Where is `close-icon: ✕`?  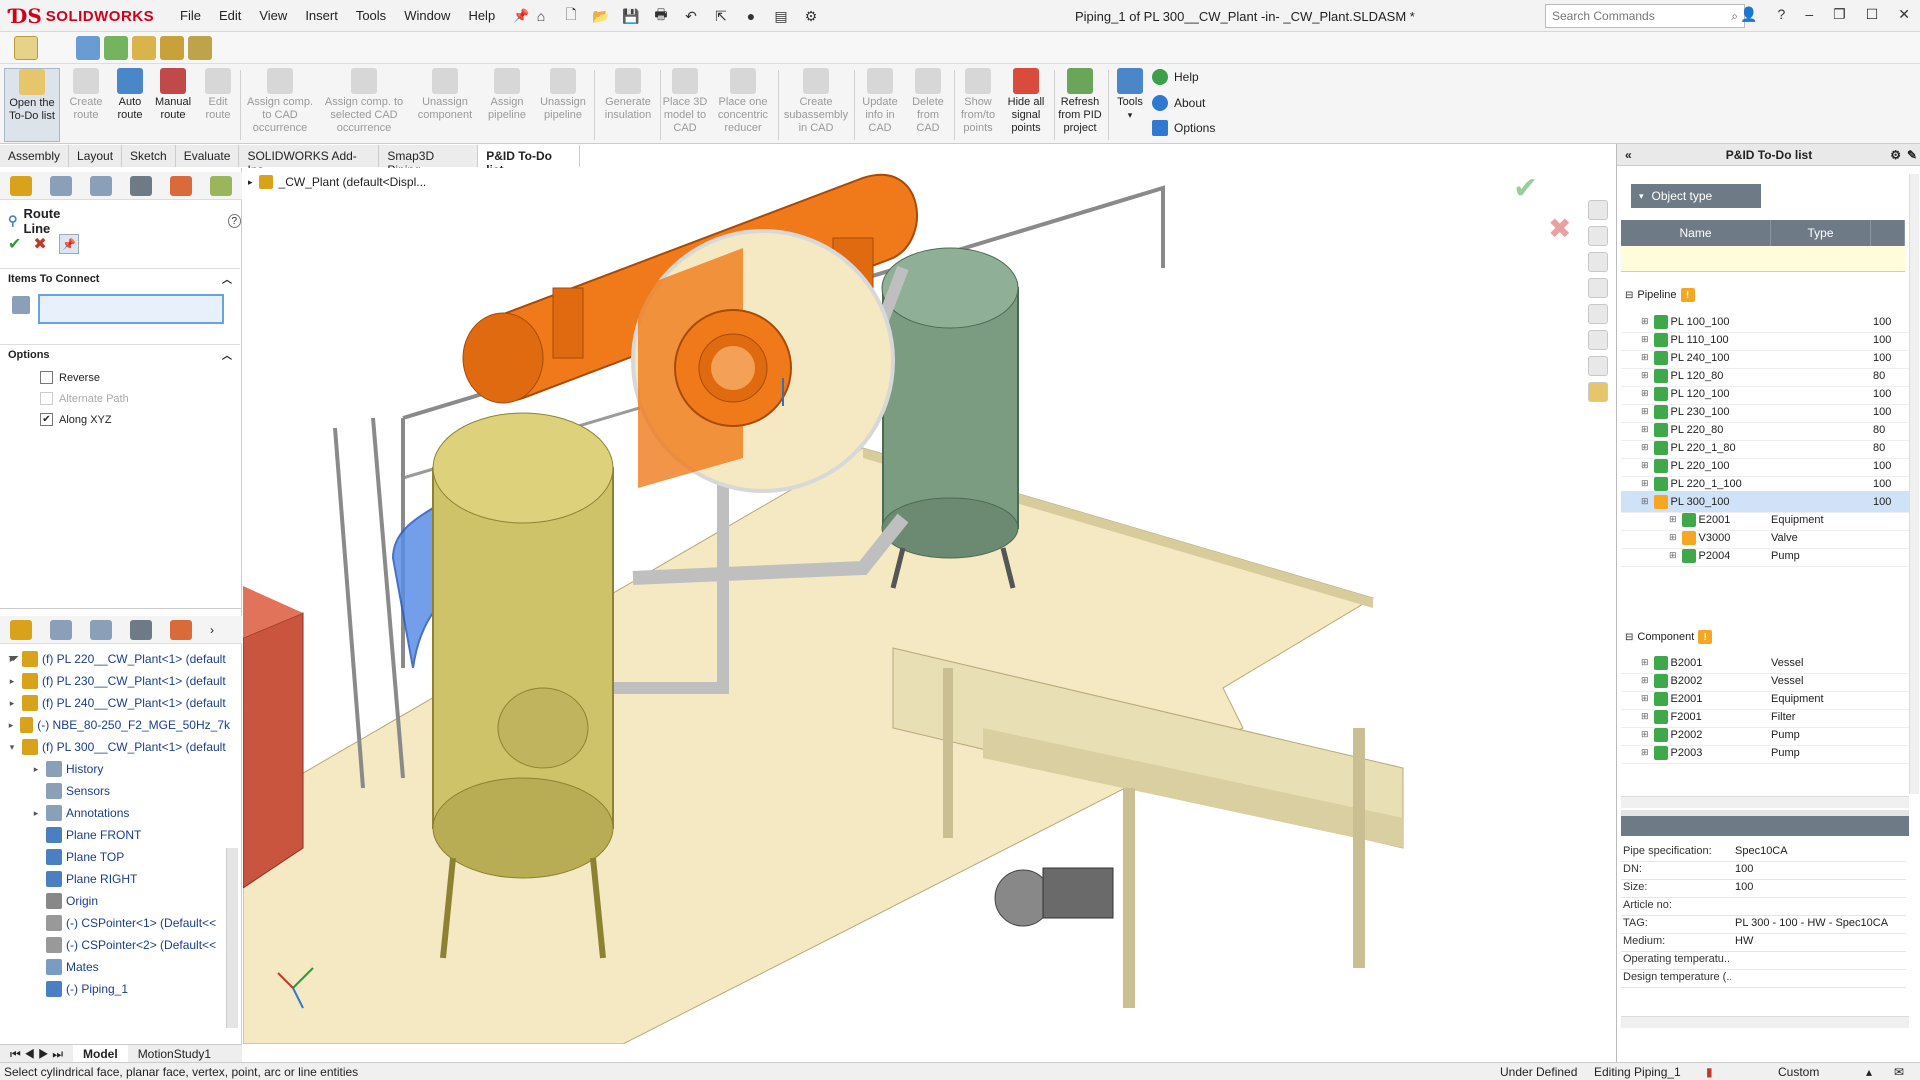
close-icon: ✕ is located at coordinates (1904, 14).